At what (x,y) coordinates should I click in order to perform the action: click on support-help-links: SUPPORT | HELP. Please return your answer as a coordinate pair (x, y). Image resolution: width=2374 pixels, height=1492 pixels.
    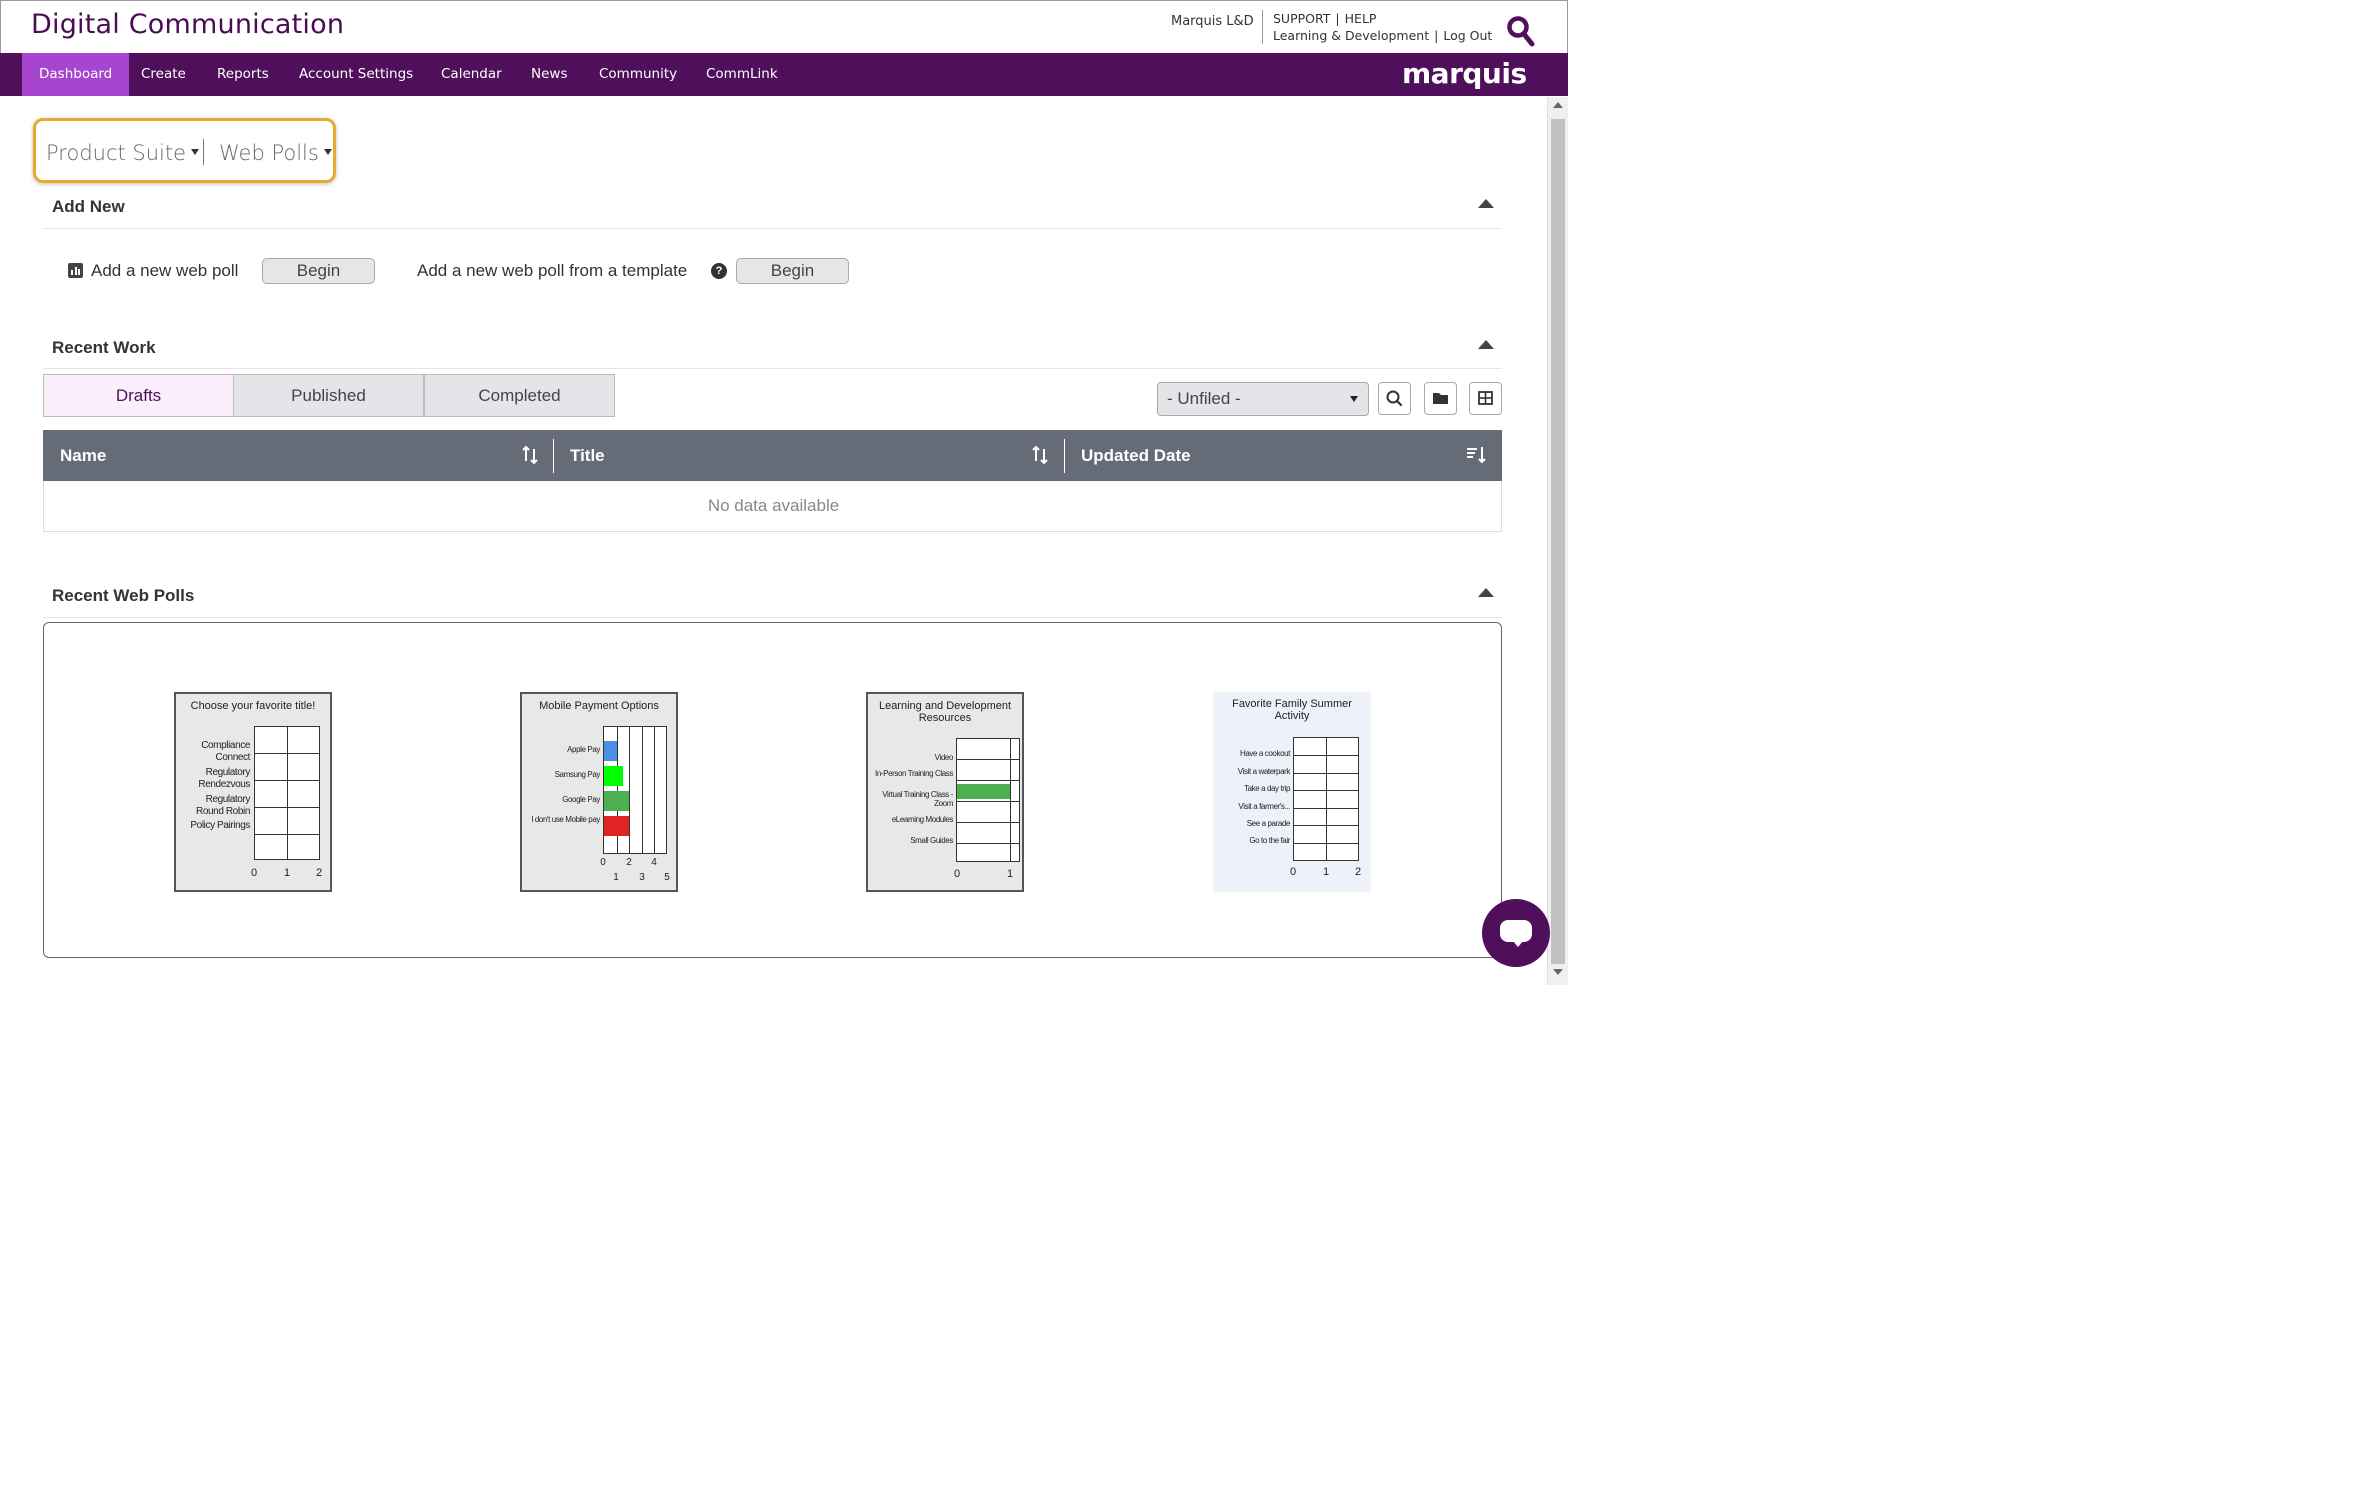
    Looking at the image, I should click on (1324, 18).